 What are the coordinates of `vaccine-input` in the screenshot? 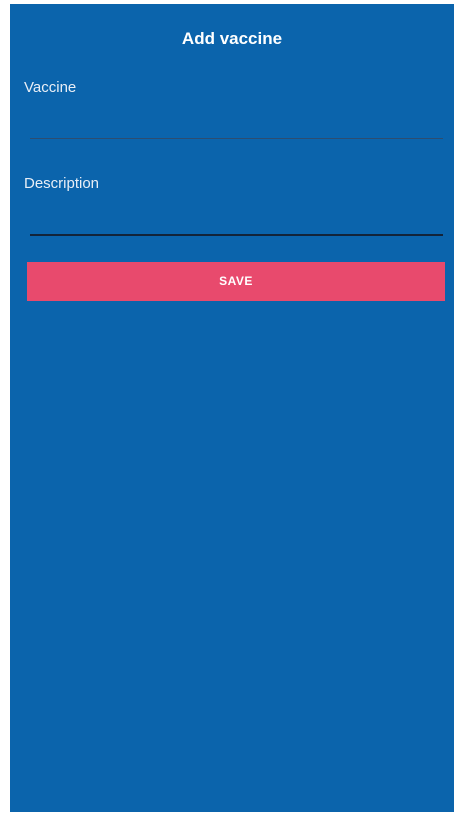 It's located at (236, 121).